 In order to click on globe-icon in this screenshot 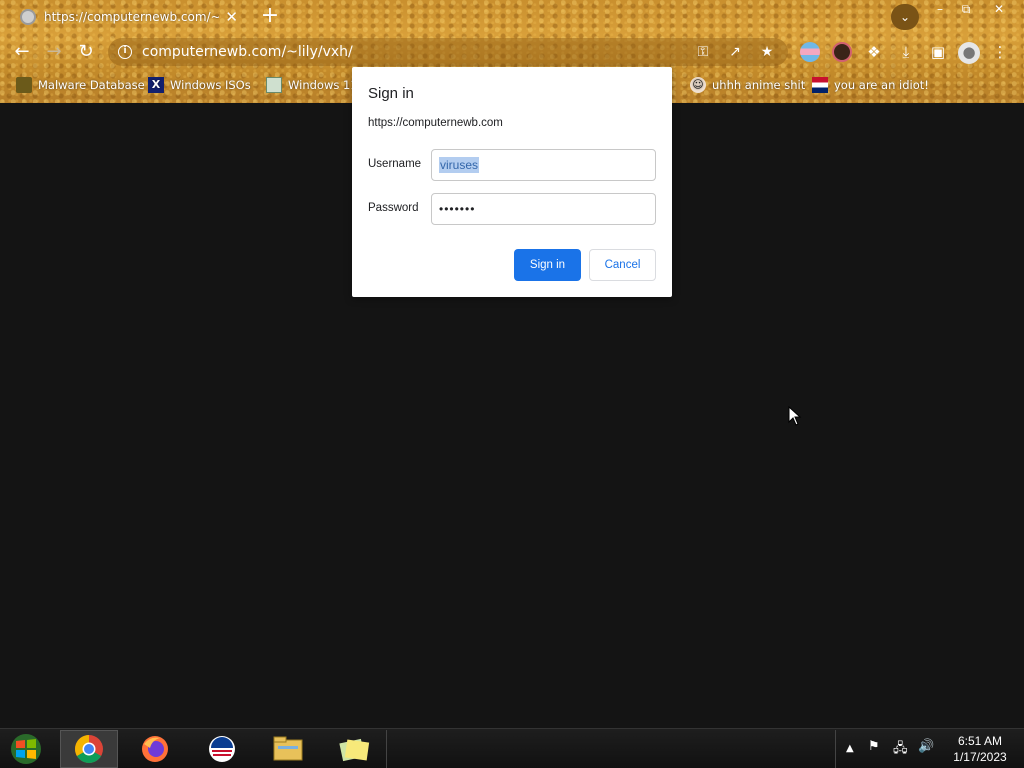, I will do `click(28, 17)`.